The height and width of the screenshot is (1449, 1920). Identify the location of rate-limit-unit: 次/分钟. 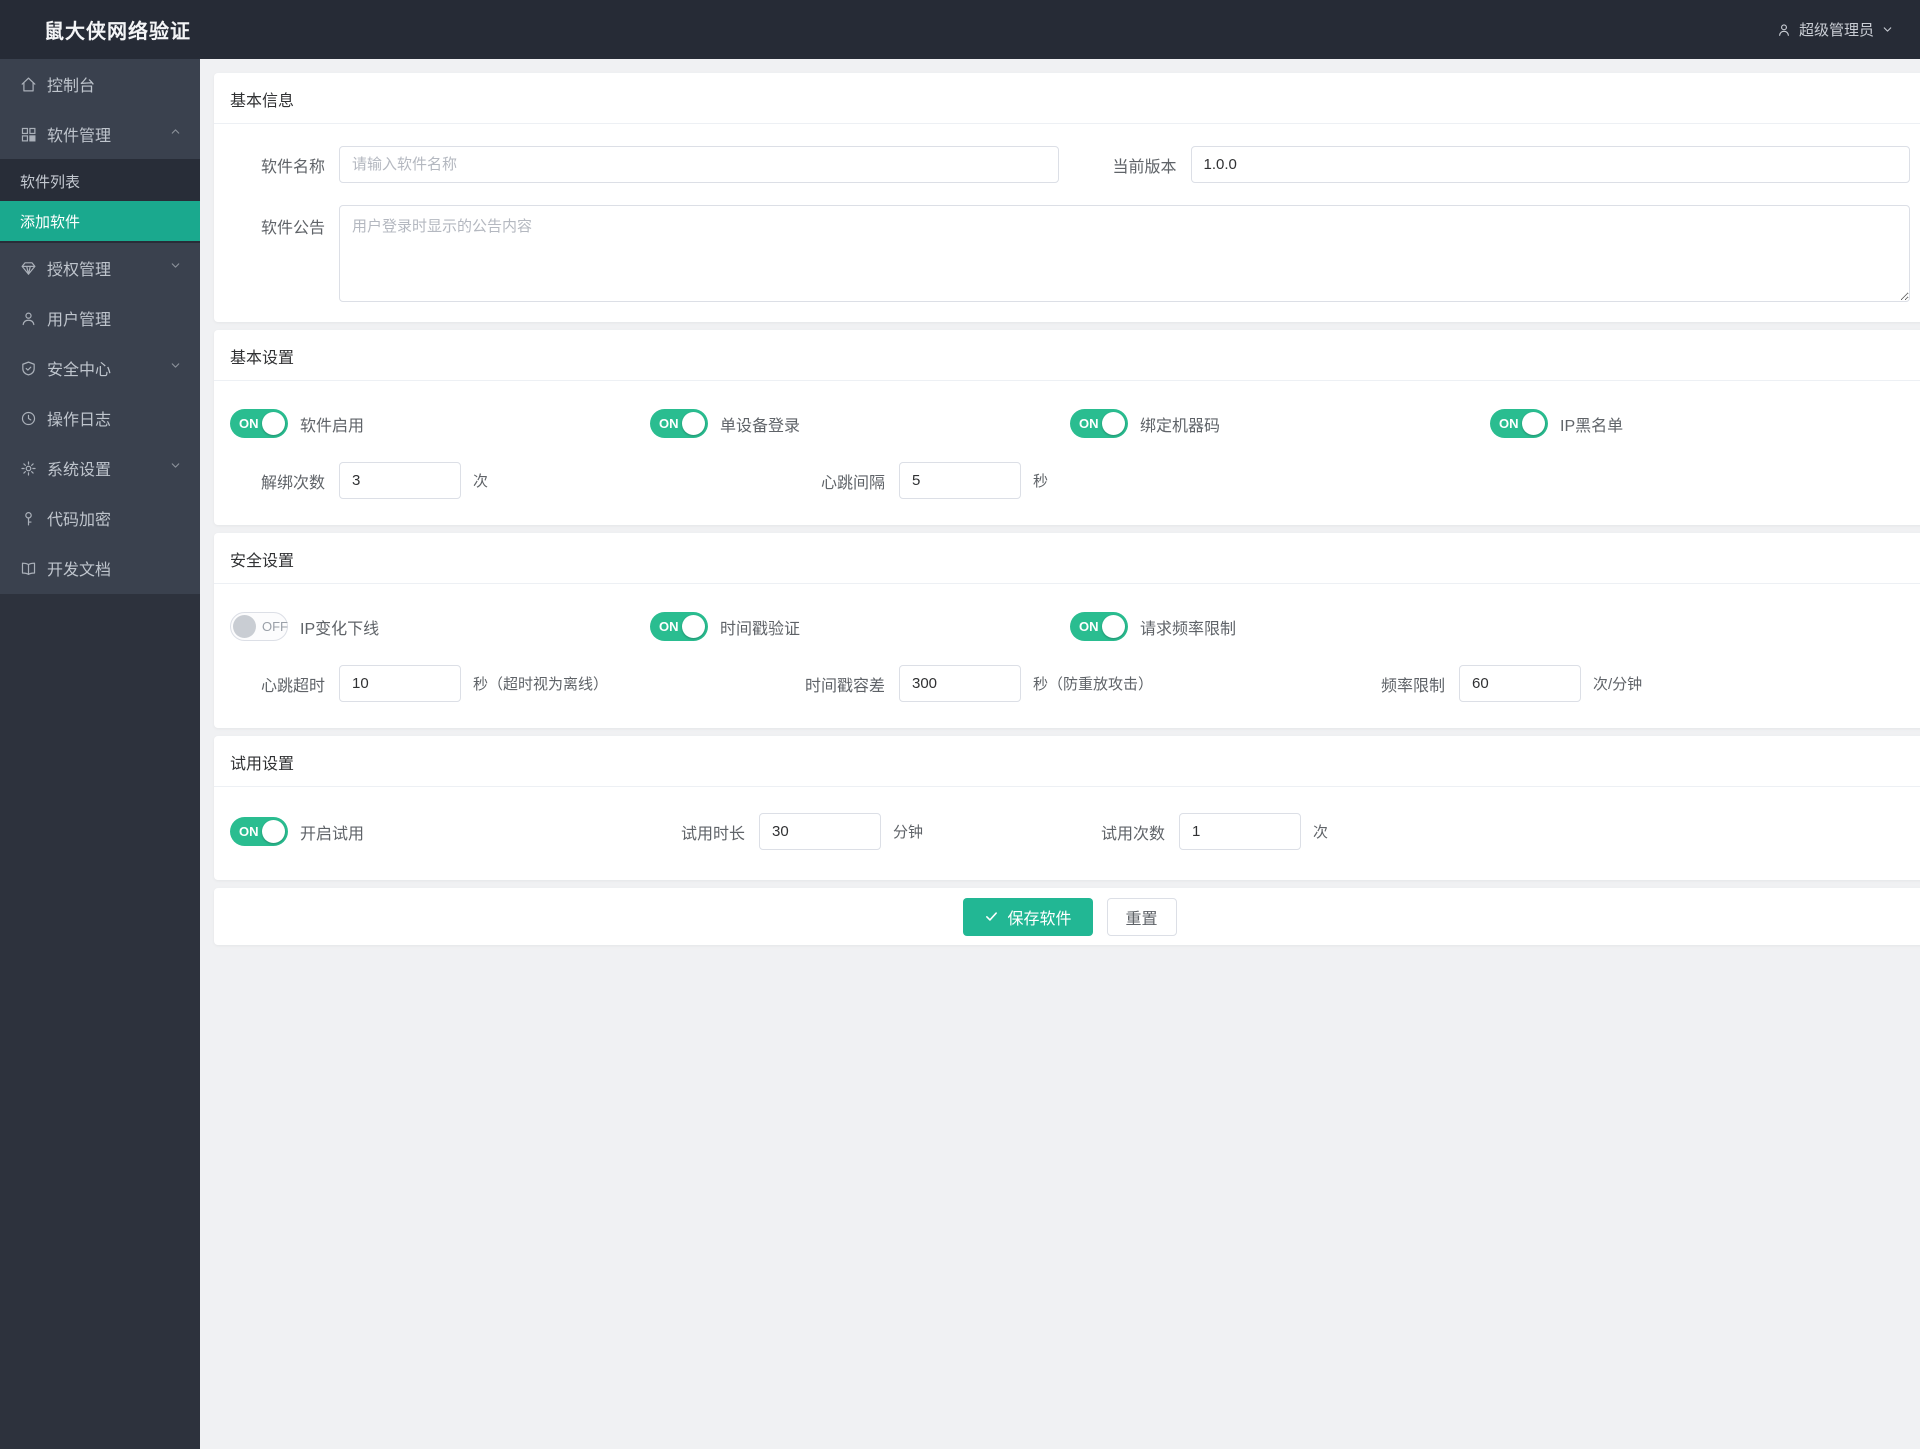
(1618, 684).